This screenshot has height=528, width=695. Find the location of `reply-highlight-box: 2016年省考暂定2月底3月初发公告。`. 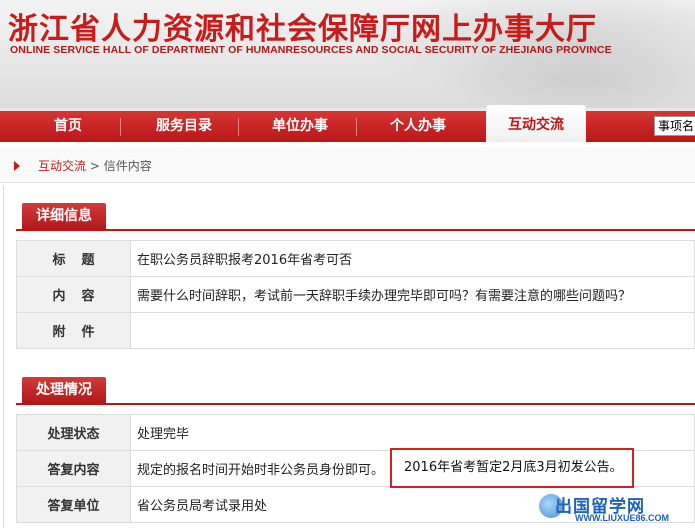

reply-highlight-box: 2016年省考暂定2月底3月初发公告。 is located at coordinates (512, 468).